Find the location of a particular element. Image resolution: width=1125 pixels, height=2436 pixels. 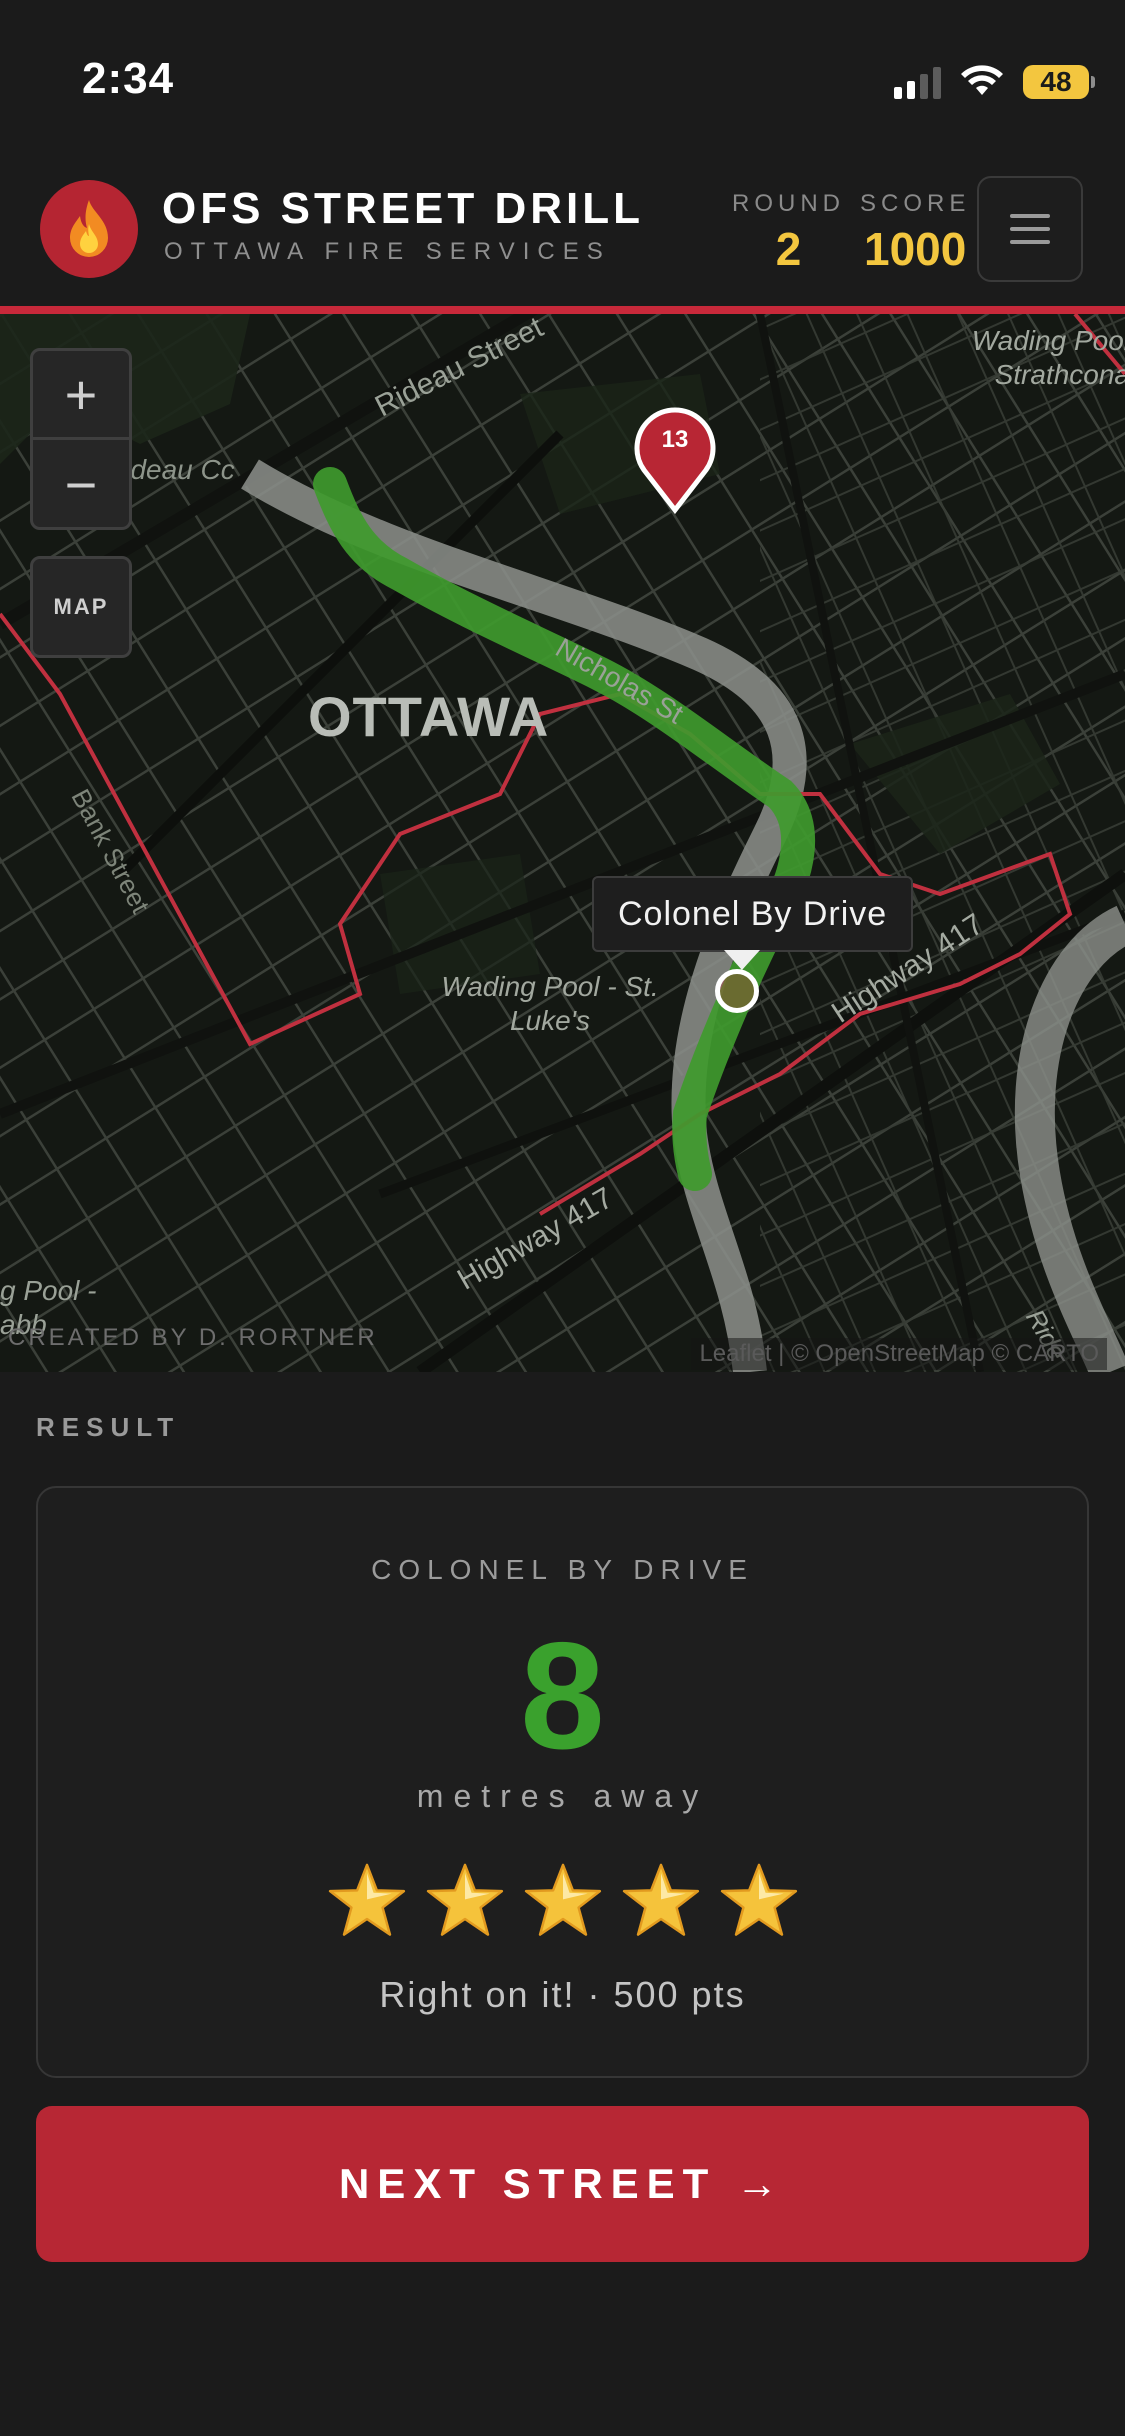

map-pin-marker: 13 is located at coordinates (675, 459).